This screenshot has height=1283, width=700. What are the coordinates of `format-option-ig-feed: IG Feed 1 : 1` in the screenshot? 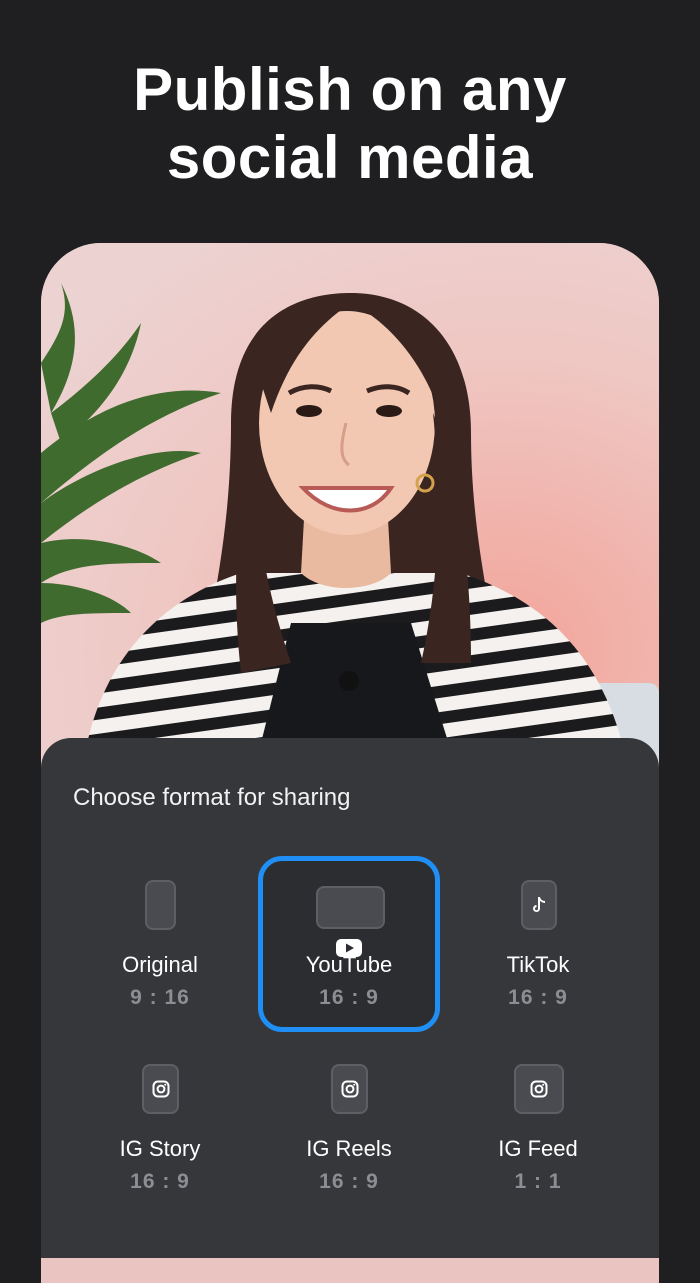 It's located at (538, 1144).